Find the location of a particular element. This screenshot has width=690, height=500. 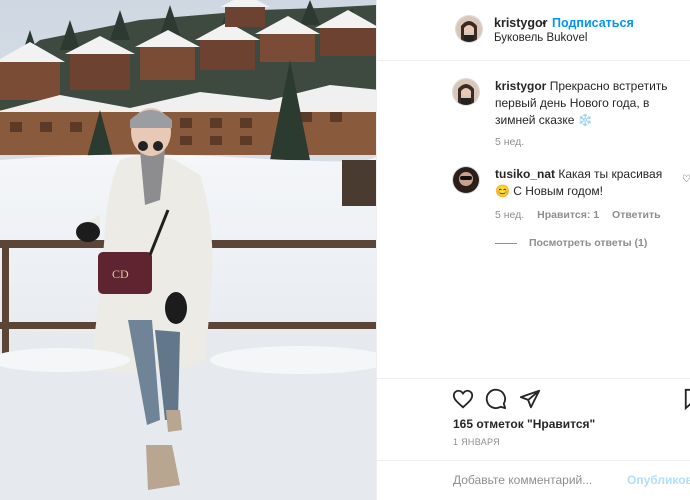

comment-age: 5 нед. is located at coordinates (509, 215).